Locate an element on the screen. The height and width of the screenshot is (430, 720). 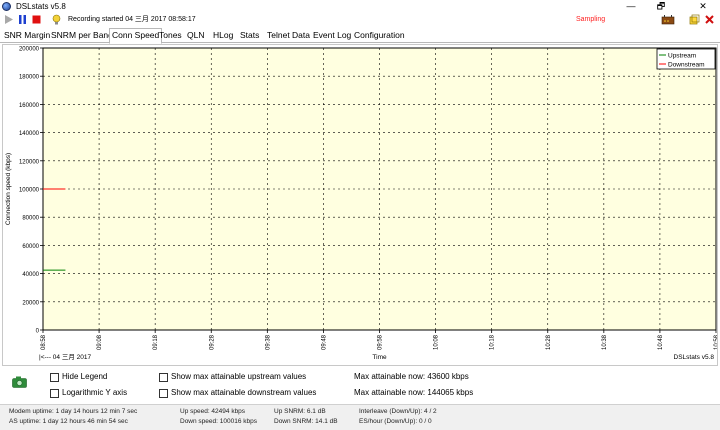
x-tick-label: 10:48 is located at coordinates (661, 342).